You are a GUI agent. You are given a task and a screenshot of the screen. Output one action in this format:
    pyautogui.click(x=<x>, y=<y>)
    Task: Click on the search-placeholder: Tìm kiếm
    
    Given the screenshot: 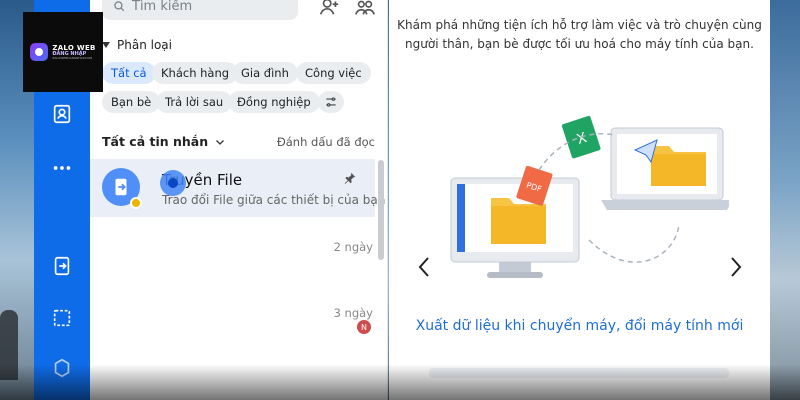 What is the action you would take?
    pyautogui.click(x=162, y=7)
    